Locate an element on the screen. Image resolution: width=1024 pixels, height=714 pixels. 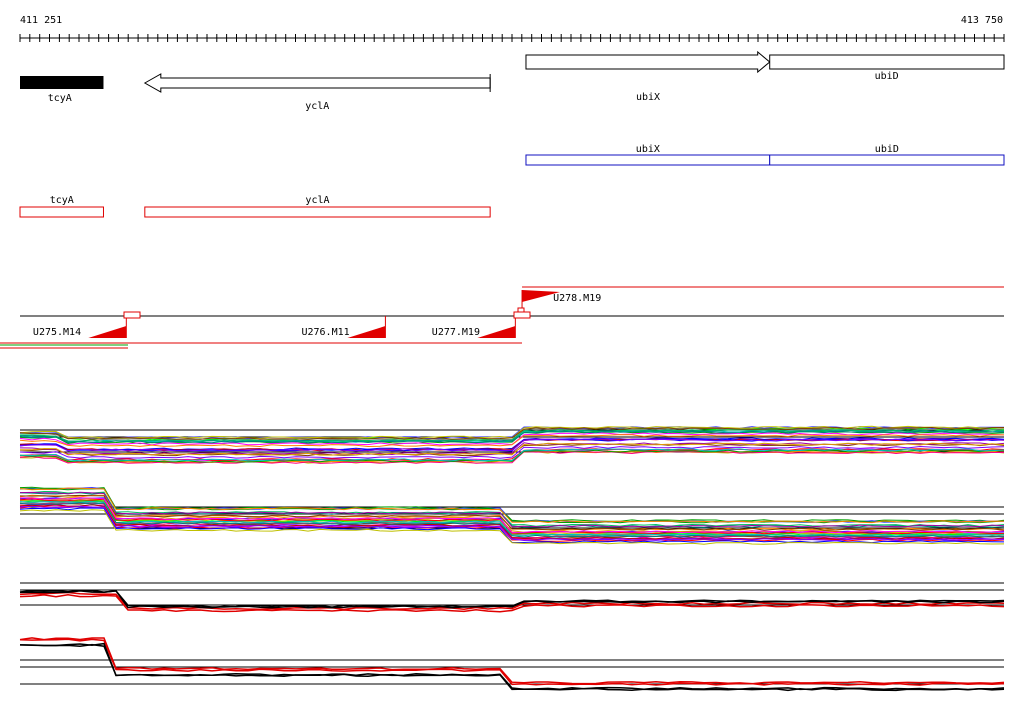
cds-track-blue: ubiX ubiD is located at coordinates (765, 155).